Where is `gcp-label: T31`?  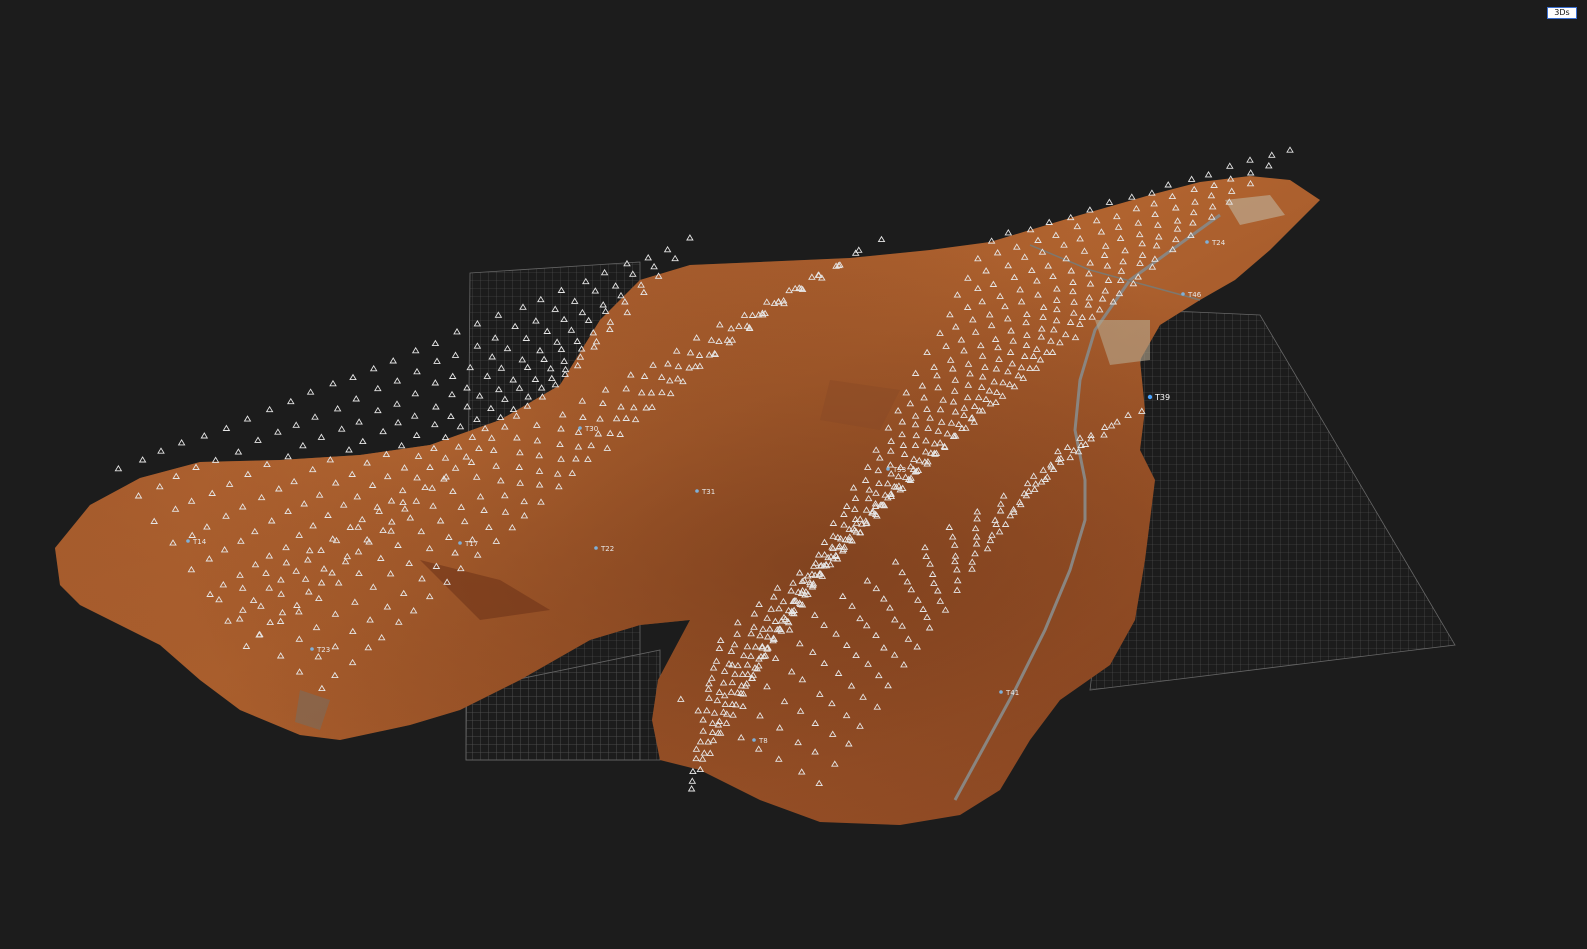
gcp-label: T31 is located at coordinates (708, 492).